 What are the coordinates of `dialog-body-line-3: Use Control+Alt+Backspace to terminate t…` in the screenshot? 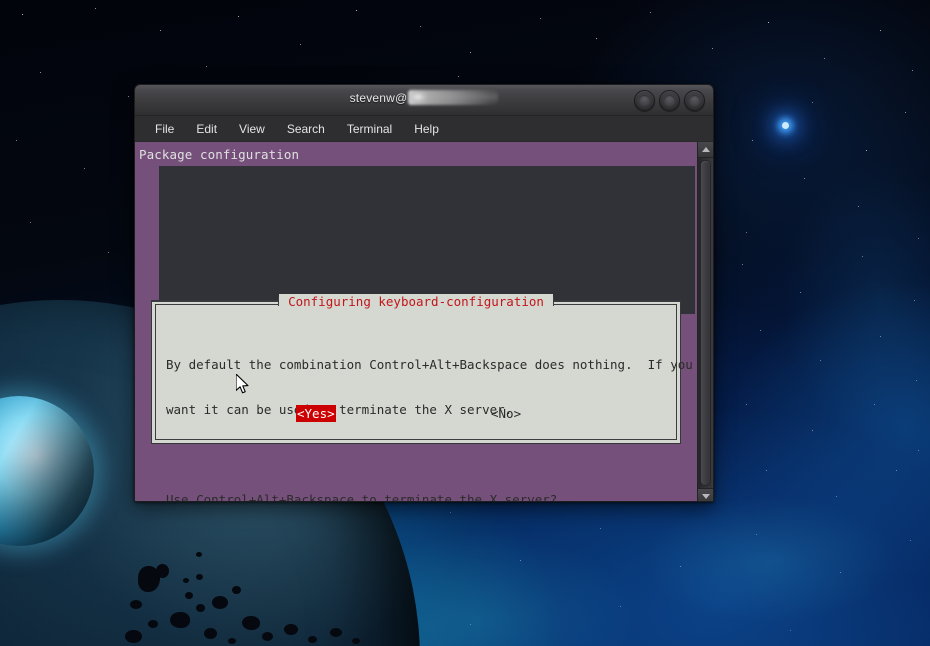 It's located at (362, 497).